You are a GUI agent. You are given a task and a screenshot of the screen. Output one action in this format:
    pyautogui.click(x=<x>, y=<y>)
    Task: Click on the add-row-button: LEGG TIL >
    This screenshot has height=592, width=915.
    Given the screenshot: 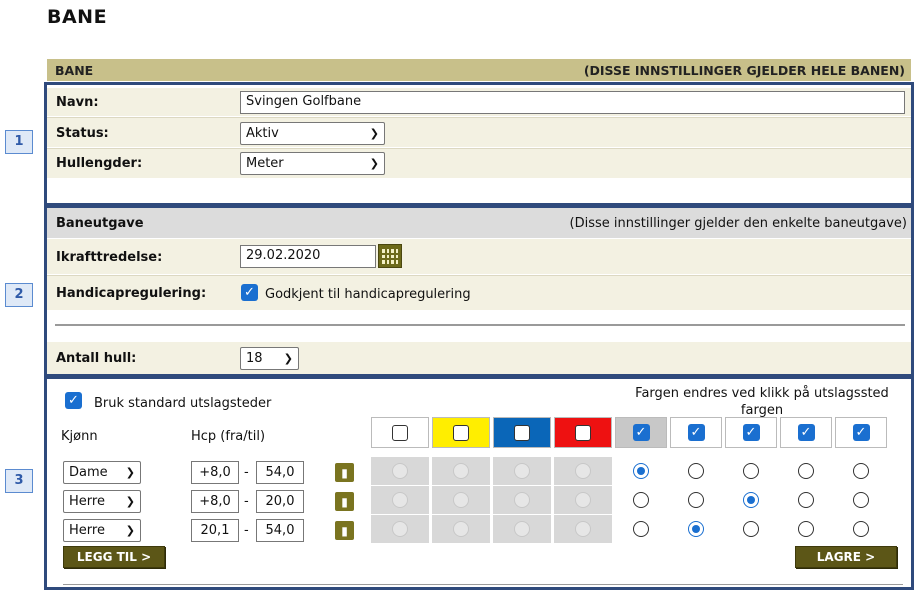 What is the action you would take?
    pyautogui.click(x=114, y=557)
    